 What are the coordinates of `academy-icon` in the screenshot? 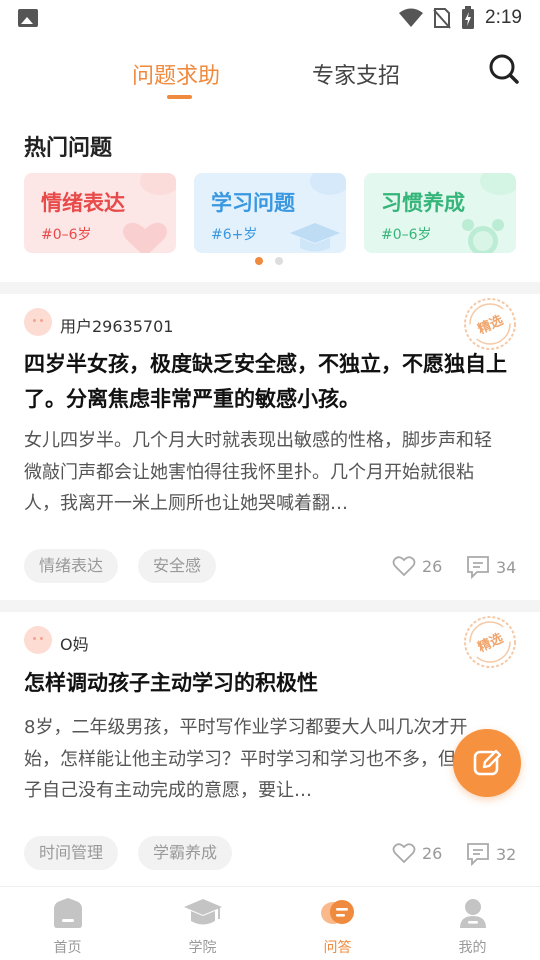 It's located at (202, 912).